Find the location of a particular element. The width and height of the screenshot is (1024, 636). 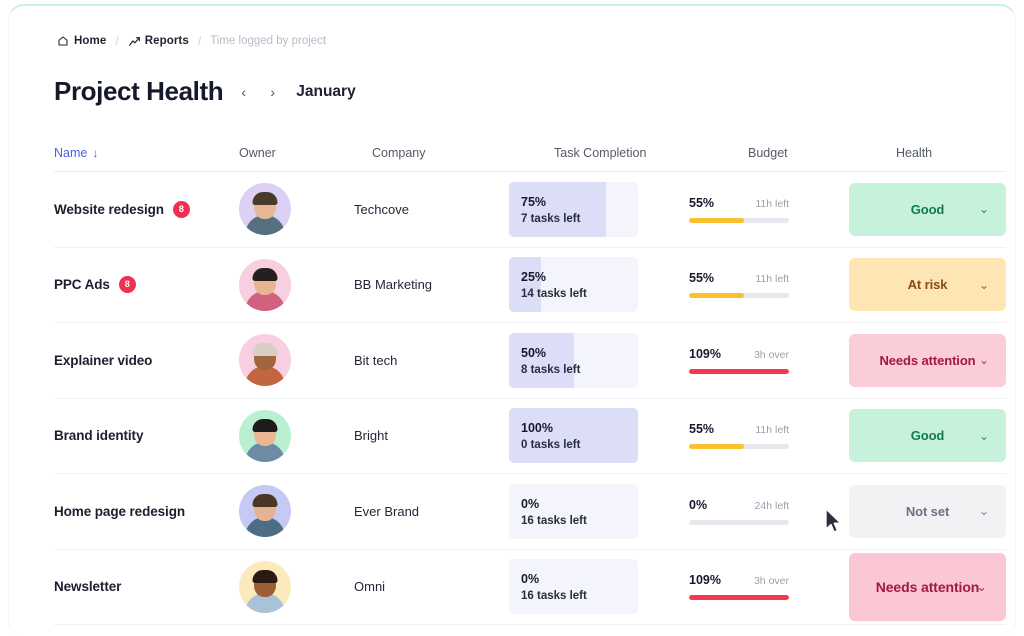

health-status-label: Not set is located at coordinates (927, 511).